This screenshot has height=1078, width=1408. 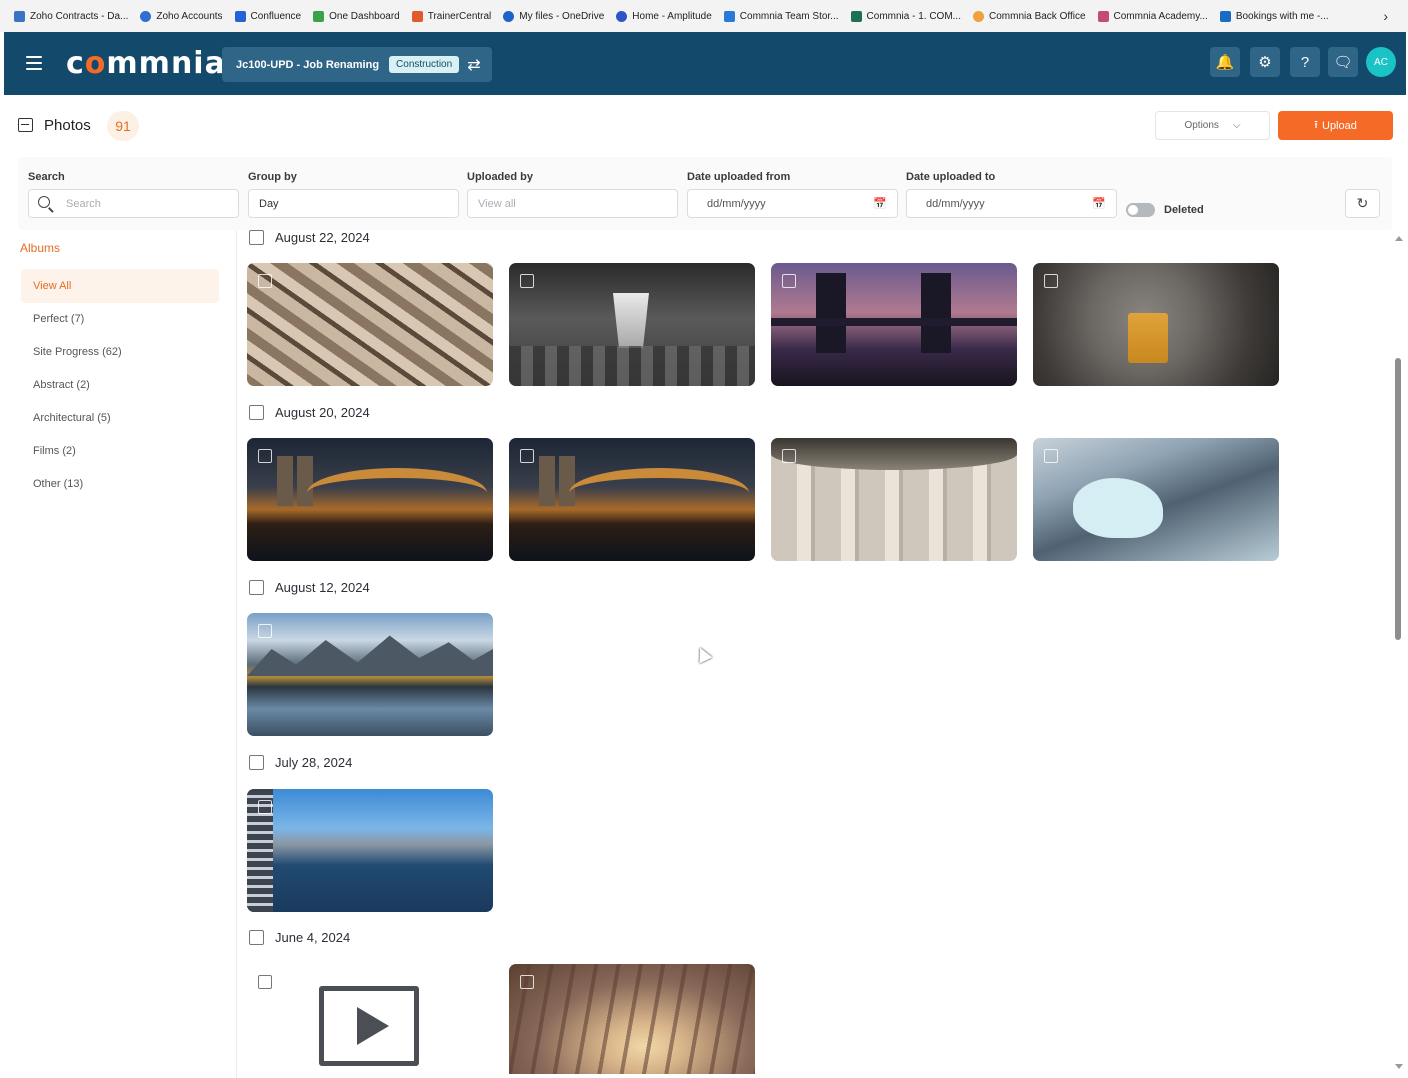 I want to click on uploaded-by-placeholder: View all, so click(x=497, y=203).